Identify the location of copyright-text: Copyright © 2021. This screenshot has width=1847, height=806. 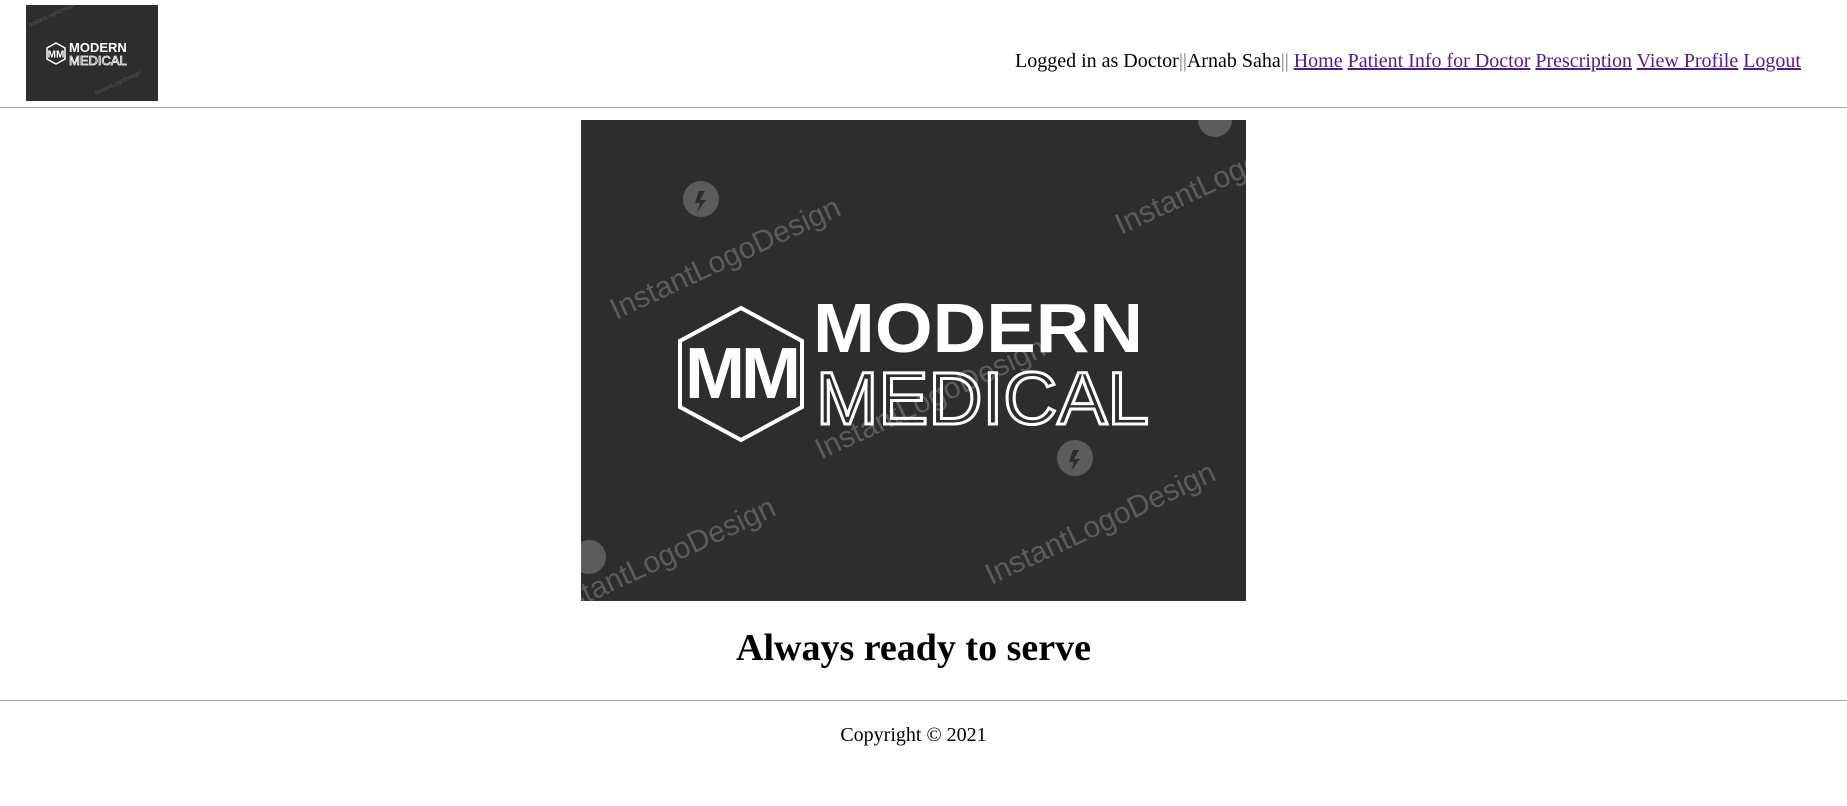
(913, 735).